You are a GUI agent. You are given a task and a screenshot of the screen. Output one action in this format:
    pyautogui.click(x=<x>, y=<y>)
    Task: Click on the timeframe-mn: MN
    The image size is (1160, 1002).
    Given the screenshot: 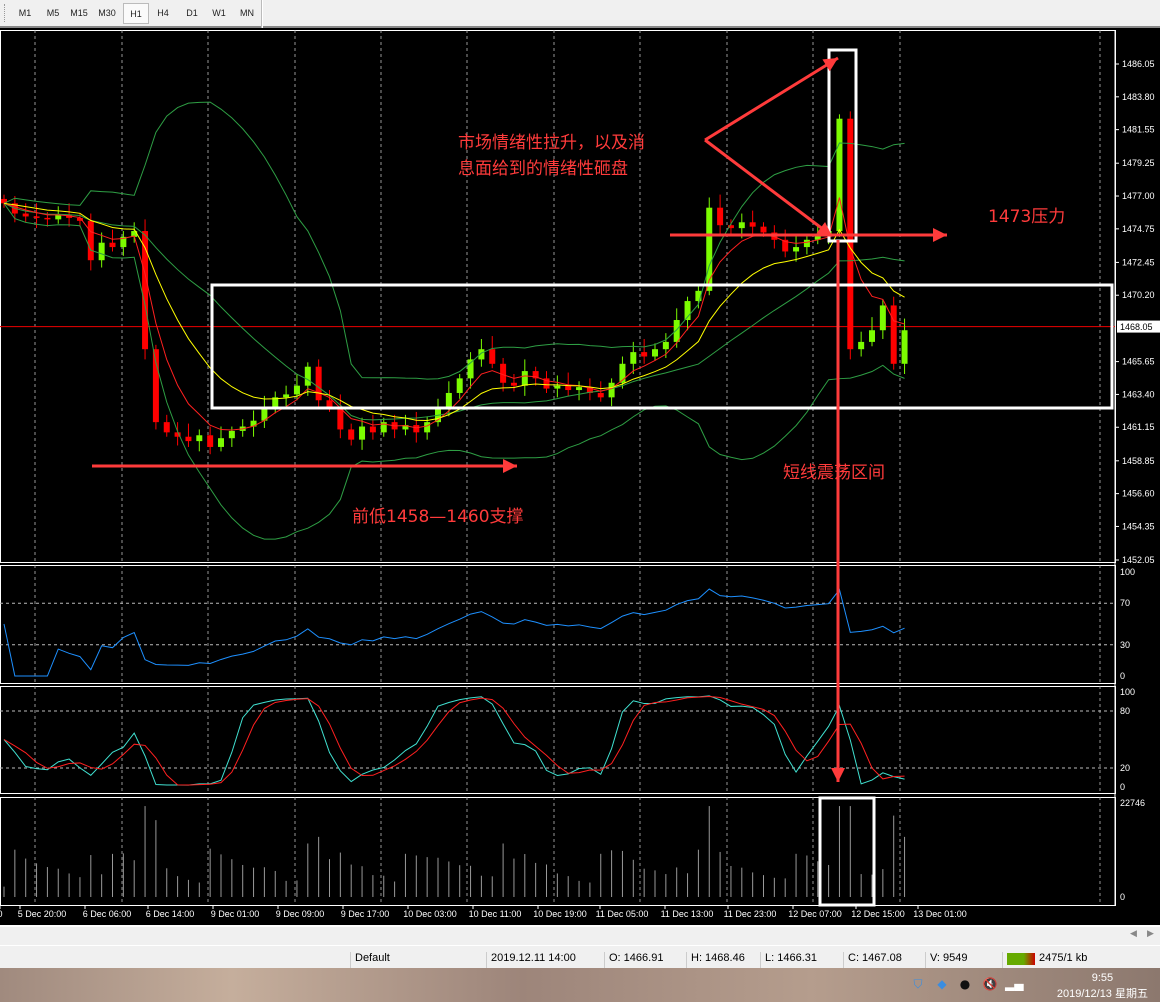 What is the action you would take?
    pyautogui.click(x=247, y=13)
    